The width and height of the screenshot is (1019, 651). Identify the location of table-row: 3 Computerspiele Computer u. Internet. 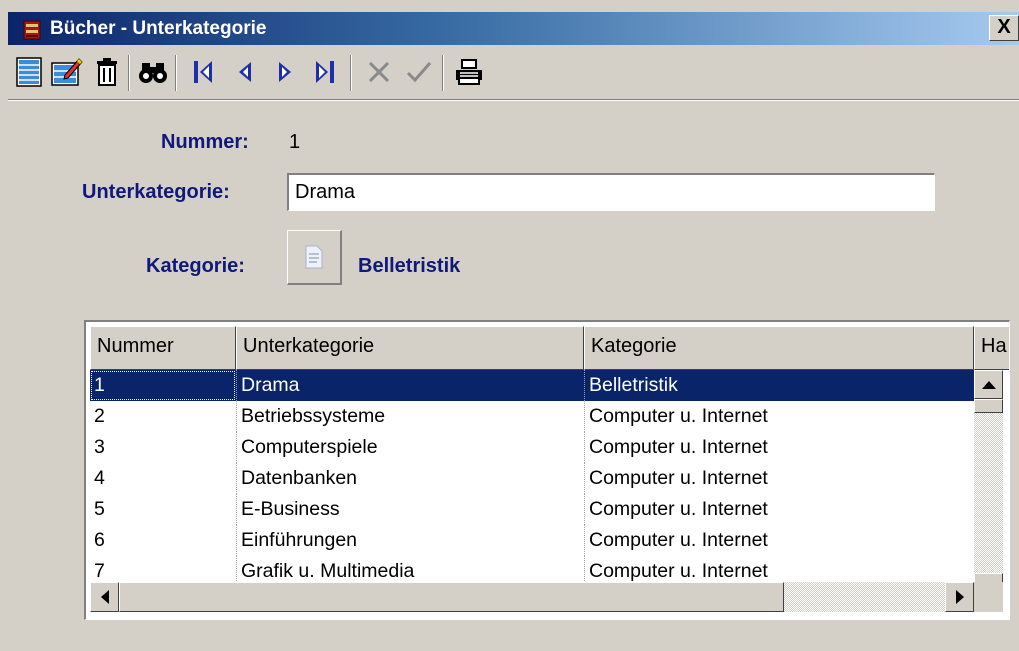
(532, 447).